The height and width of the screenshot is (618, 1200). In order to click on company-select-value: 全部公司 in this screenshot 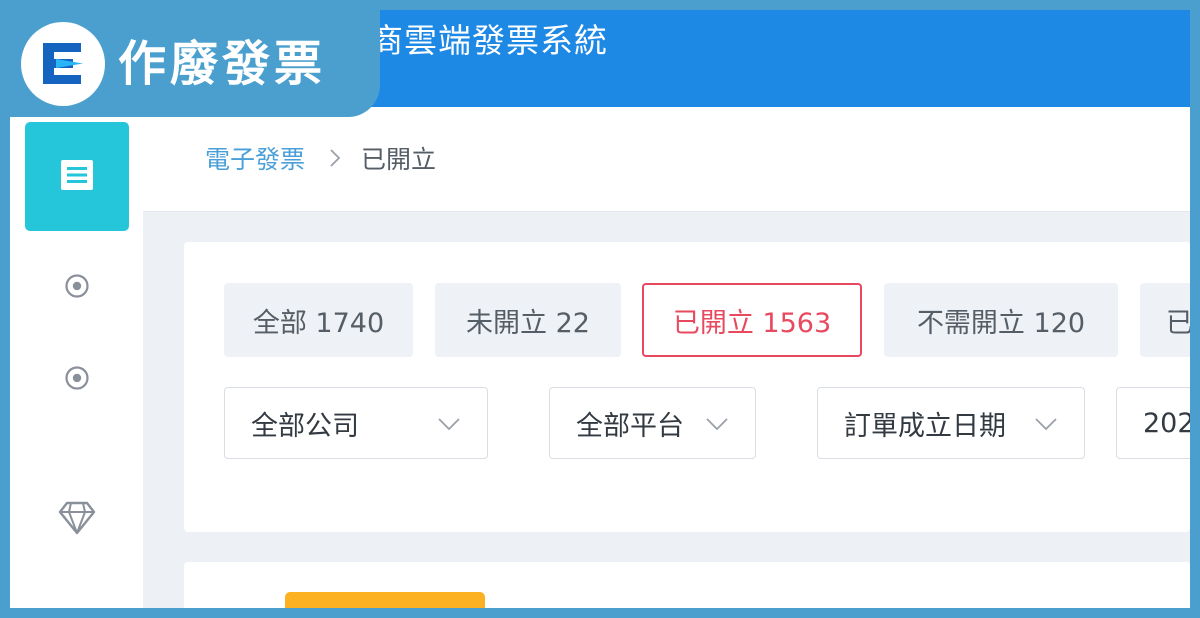, I will do `click(305, 426)`.